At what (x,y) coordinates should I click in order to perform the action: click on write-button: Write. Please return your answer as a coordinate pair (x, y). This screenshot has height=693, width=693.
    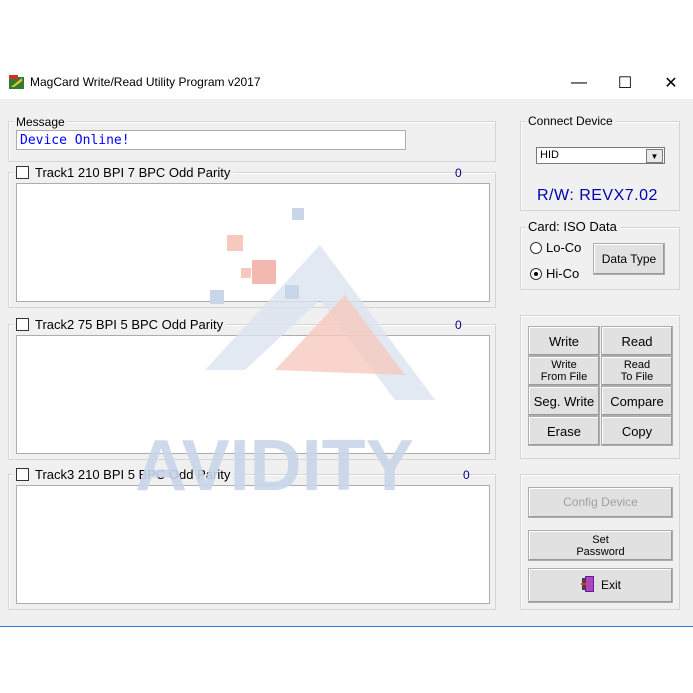
    Looking at the image, I should click on (564, 341).